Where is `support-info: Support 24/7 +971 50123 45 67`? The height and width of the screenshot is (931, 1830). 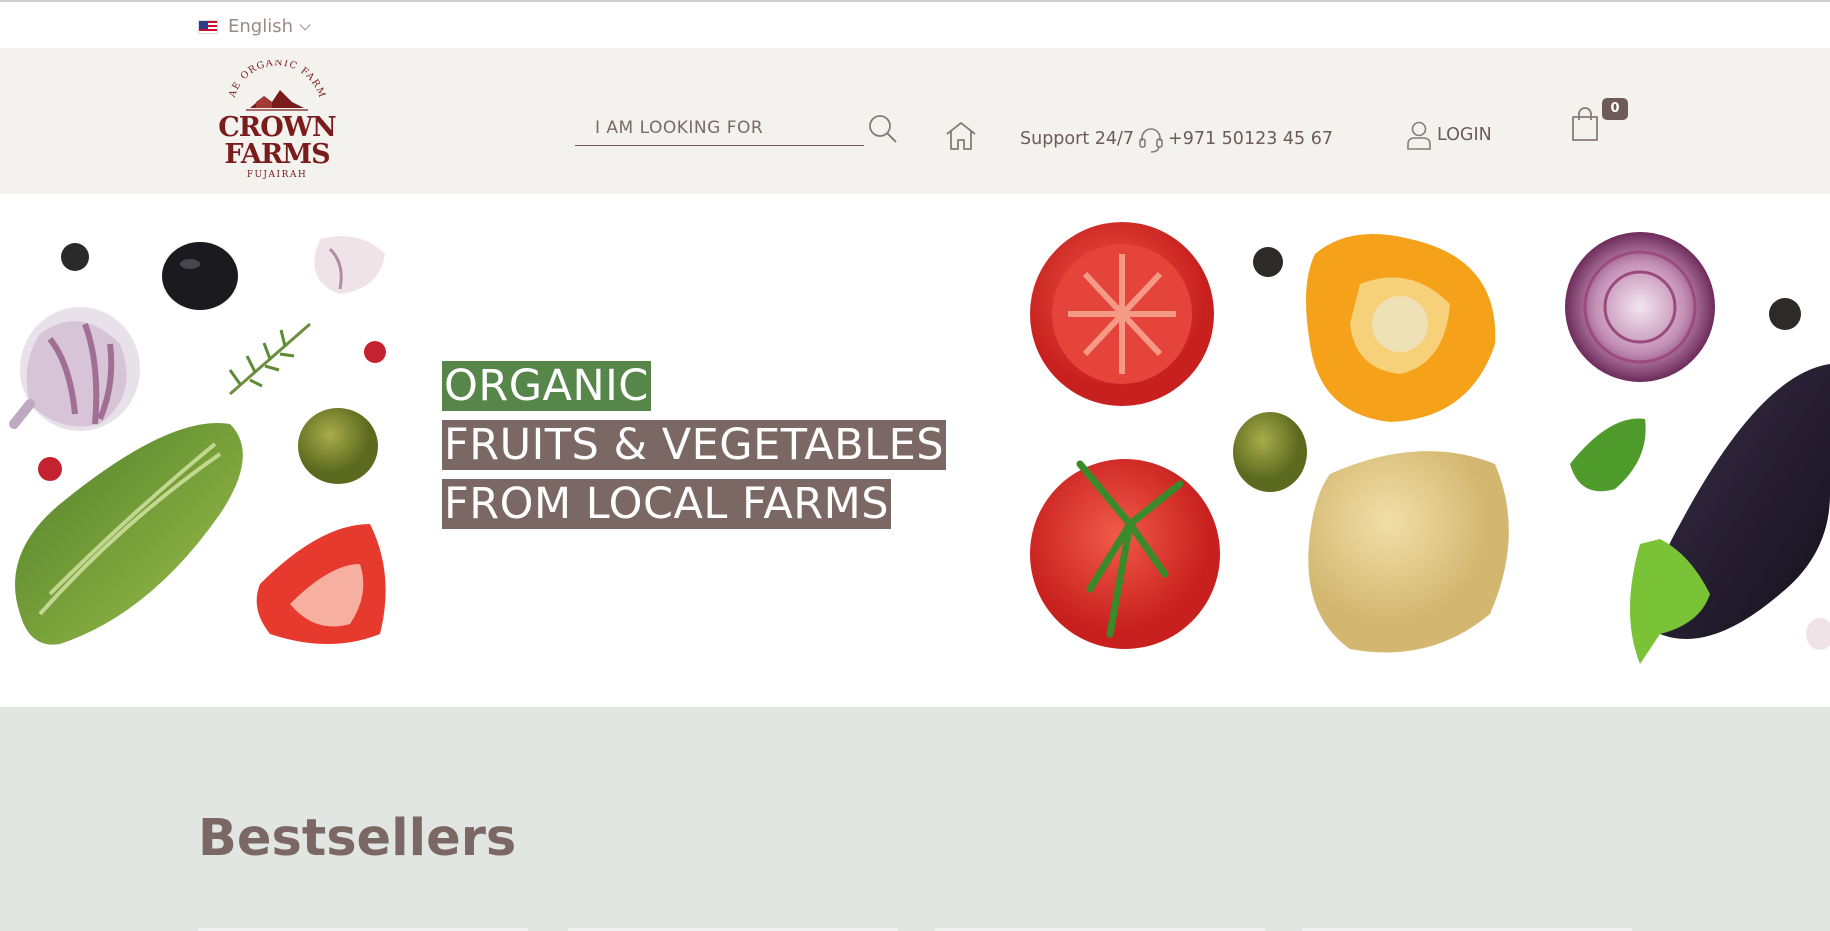
support-info: Support 24/7 +971 50123 45 67 is located at coordinates (1176, 139).